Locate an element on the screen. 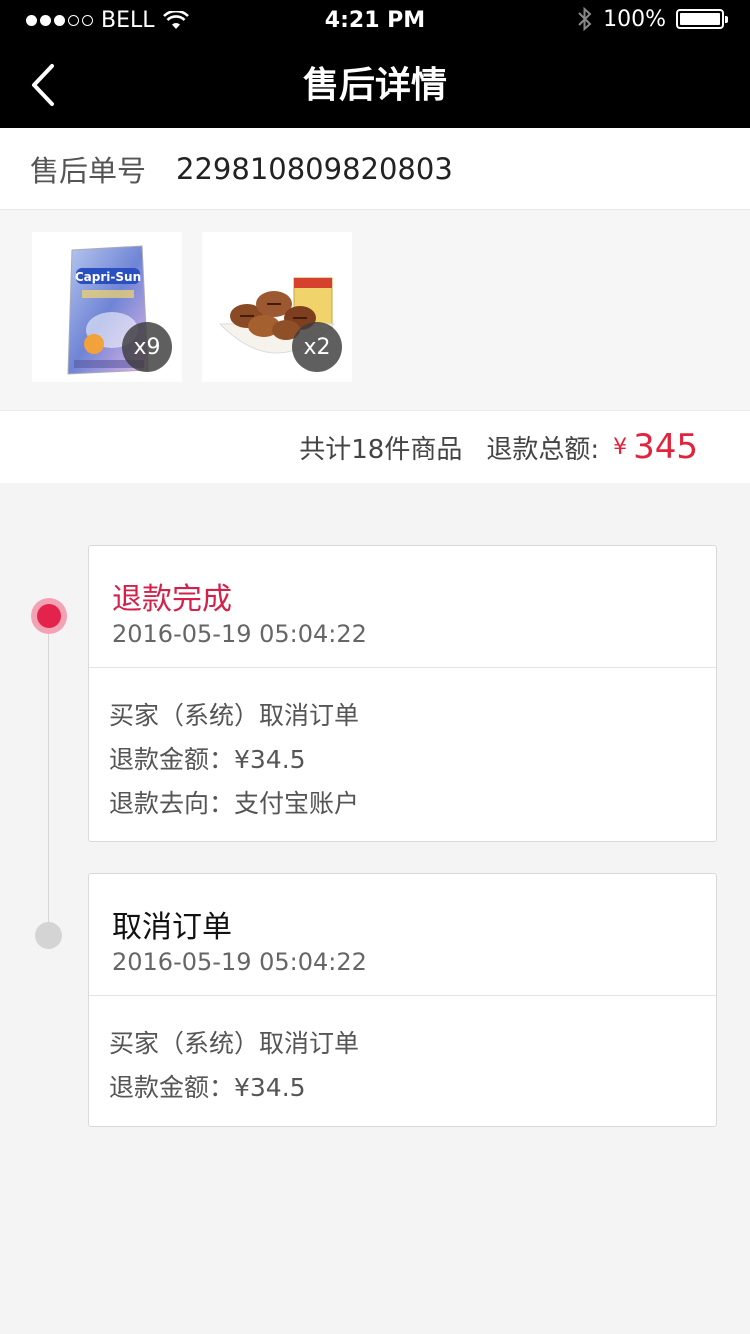 This screenshot has height=1334, width=750. status-bar: BELL 4:21 PM 100% is located at coordinates (375, 20).